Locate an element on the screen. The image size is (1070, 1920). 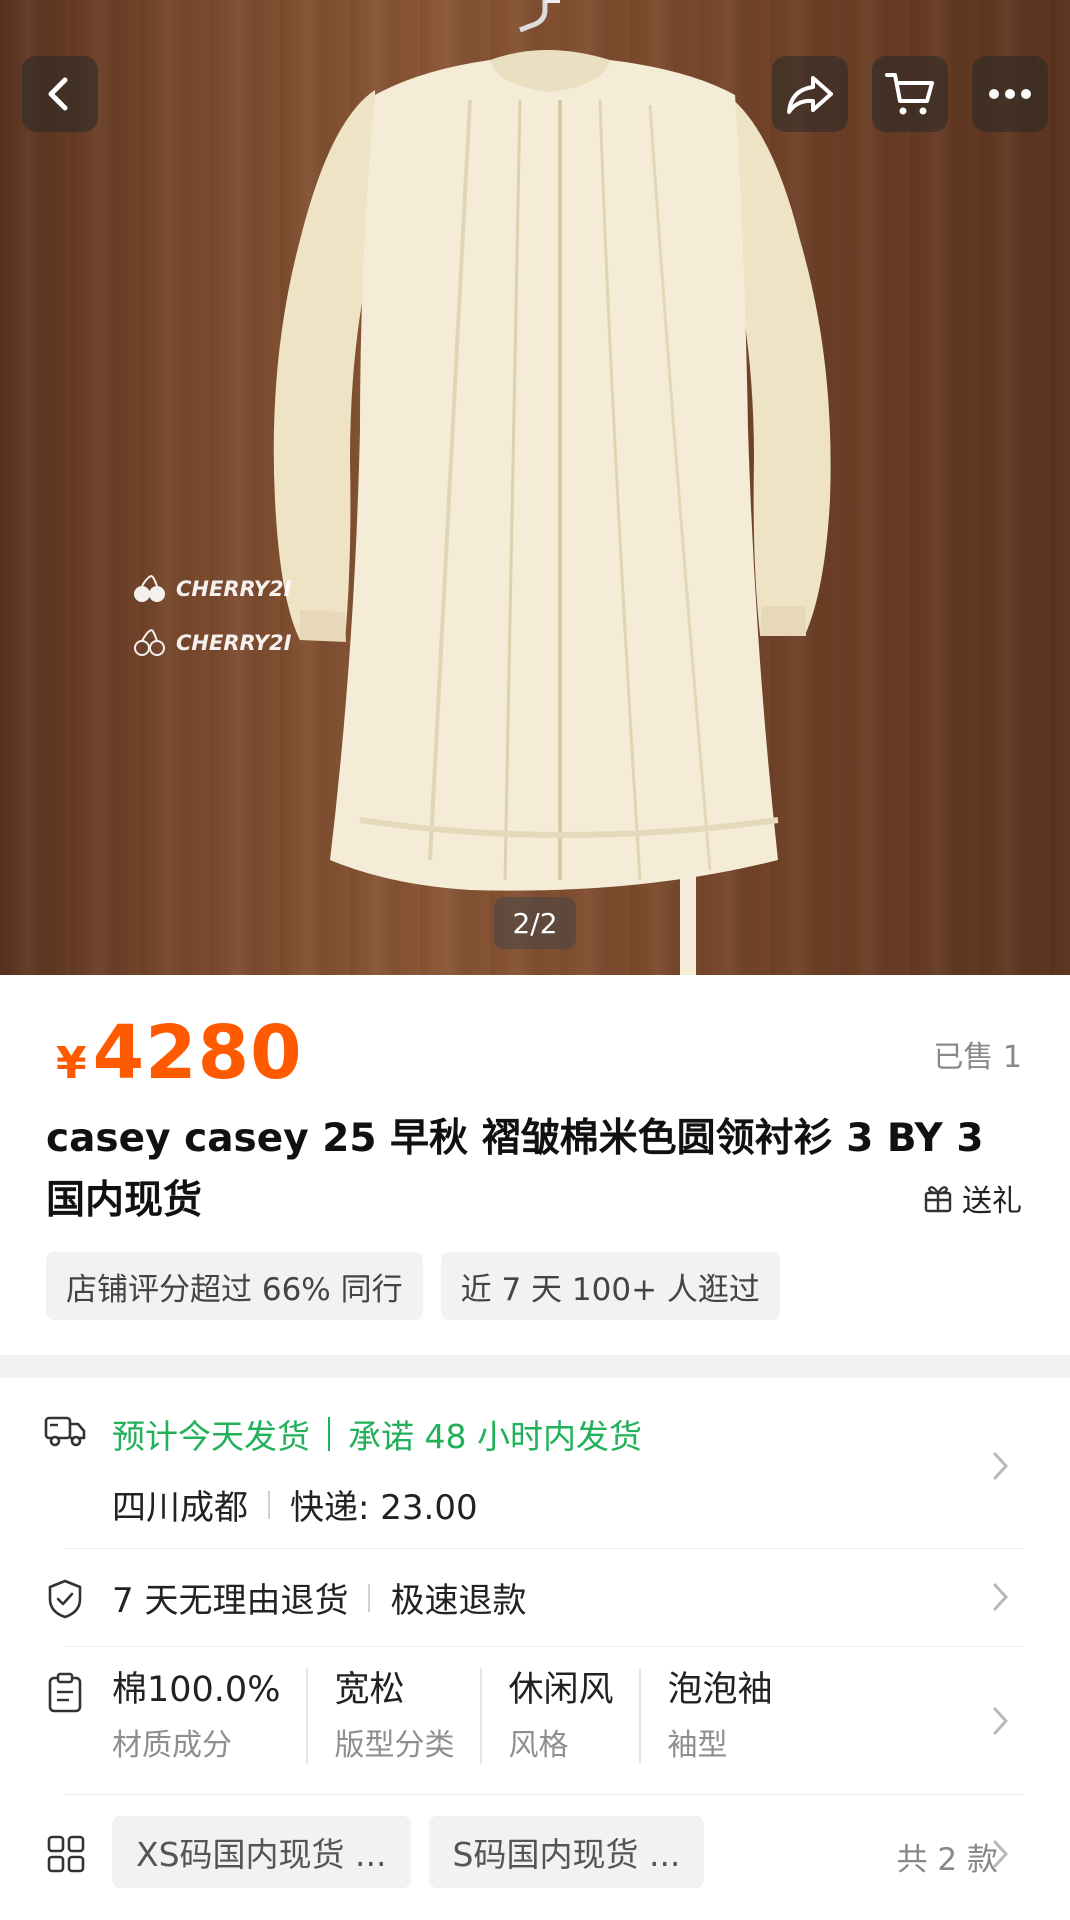
return-days: 7 天无理由退货 is located at coordinates (230, 1601).